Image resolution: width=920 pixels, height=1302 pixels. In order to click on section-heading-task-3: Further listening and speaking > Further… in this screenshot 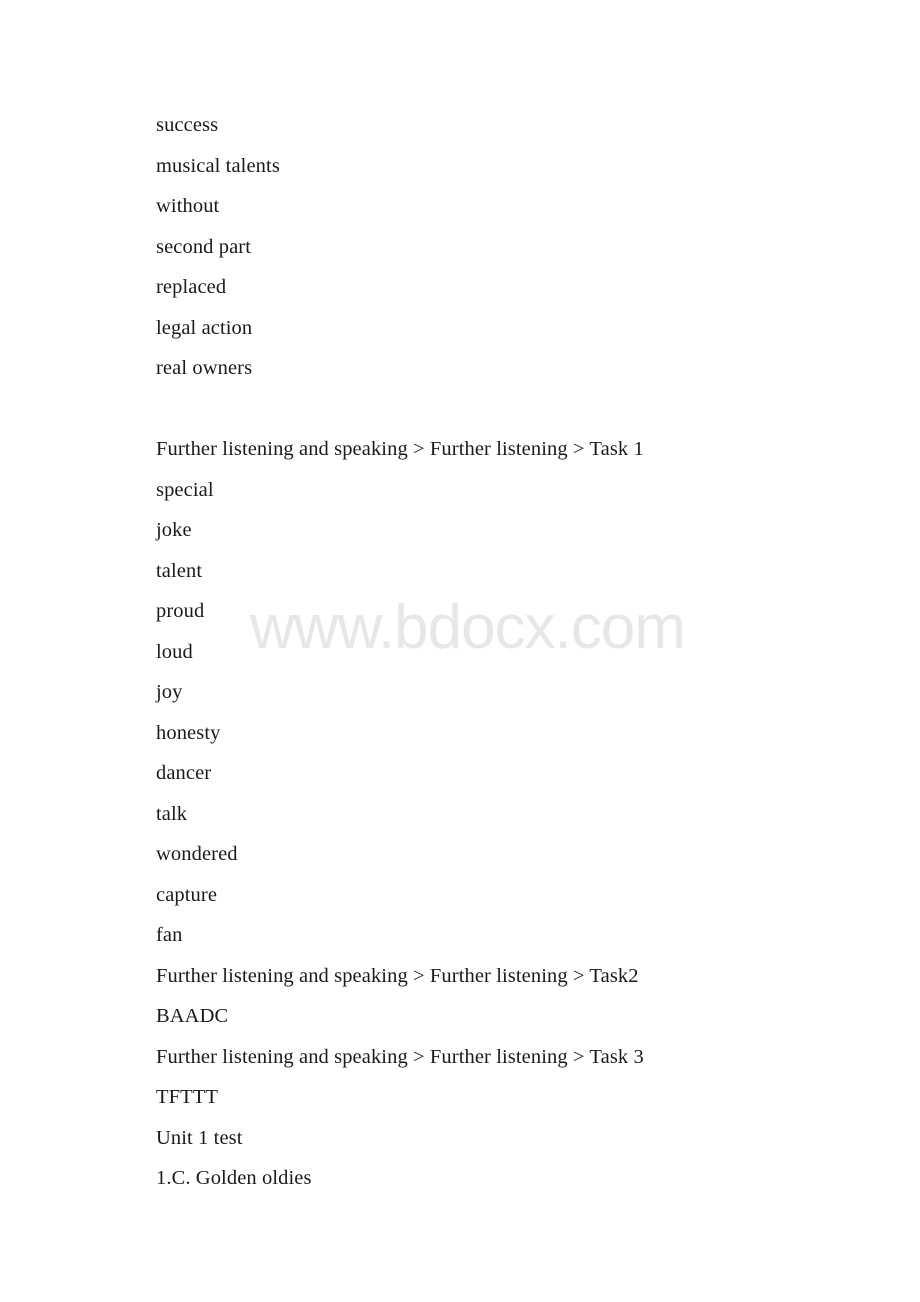, I will do `click(400, 1056)`.